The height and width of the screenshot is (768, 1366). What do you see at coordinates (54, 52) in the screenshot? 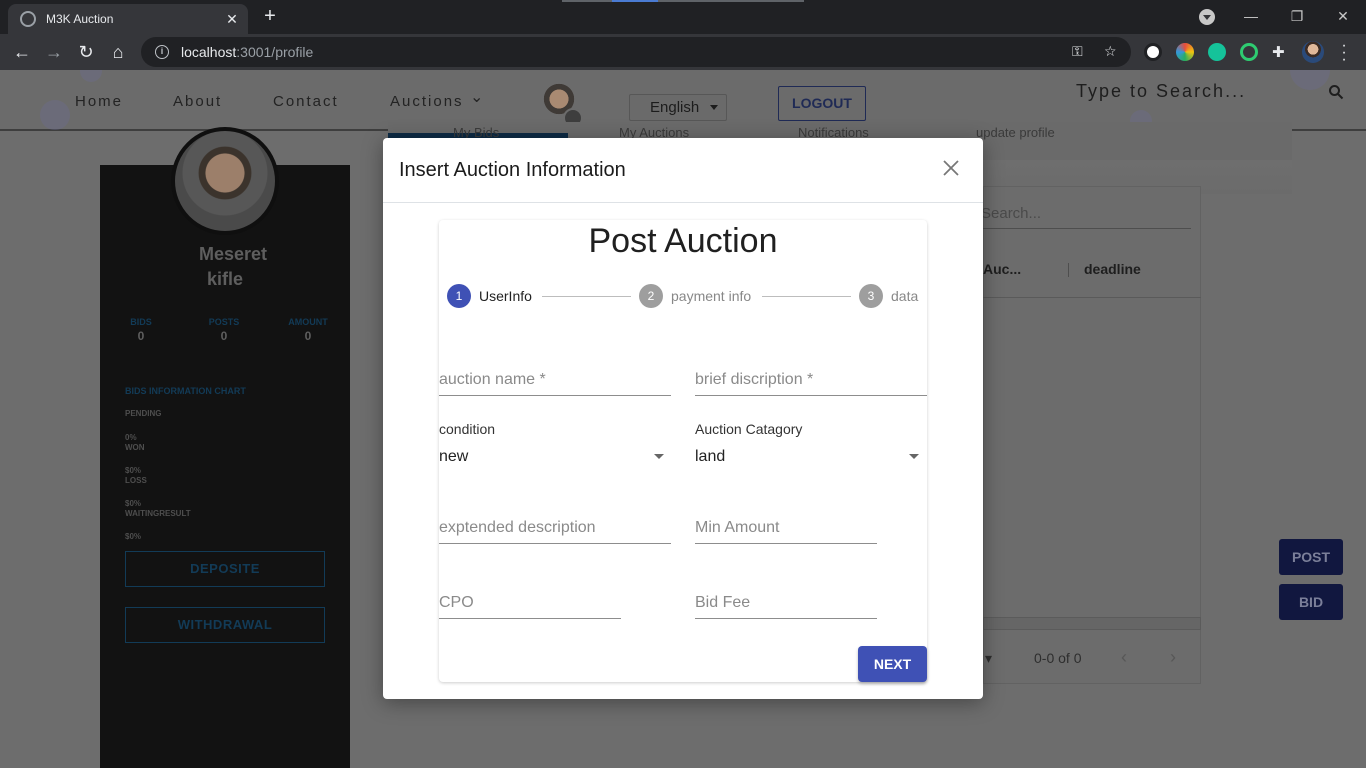
I see `forward-arrow-icon: →` at bounding box center [54, 52].